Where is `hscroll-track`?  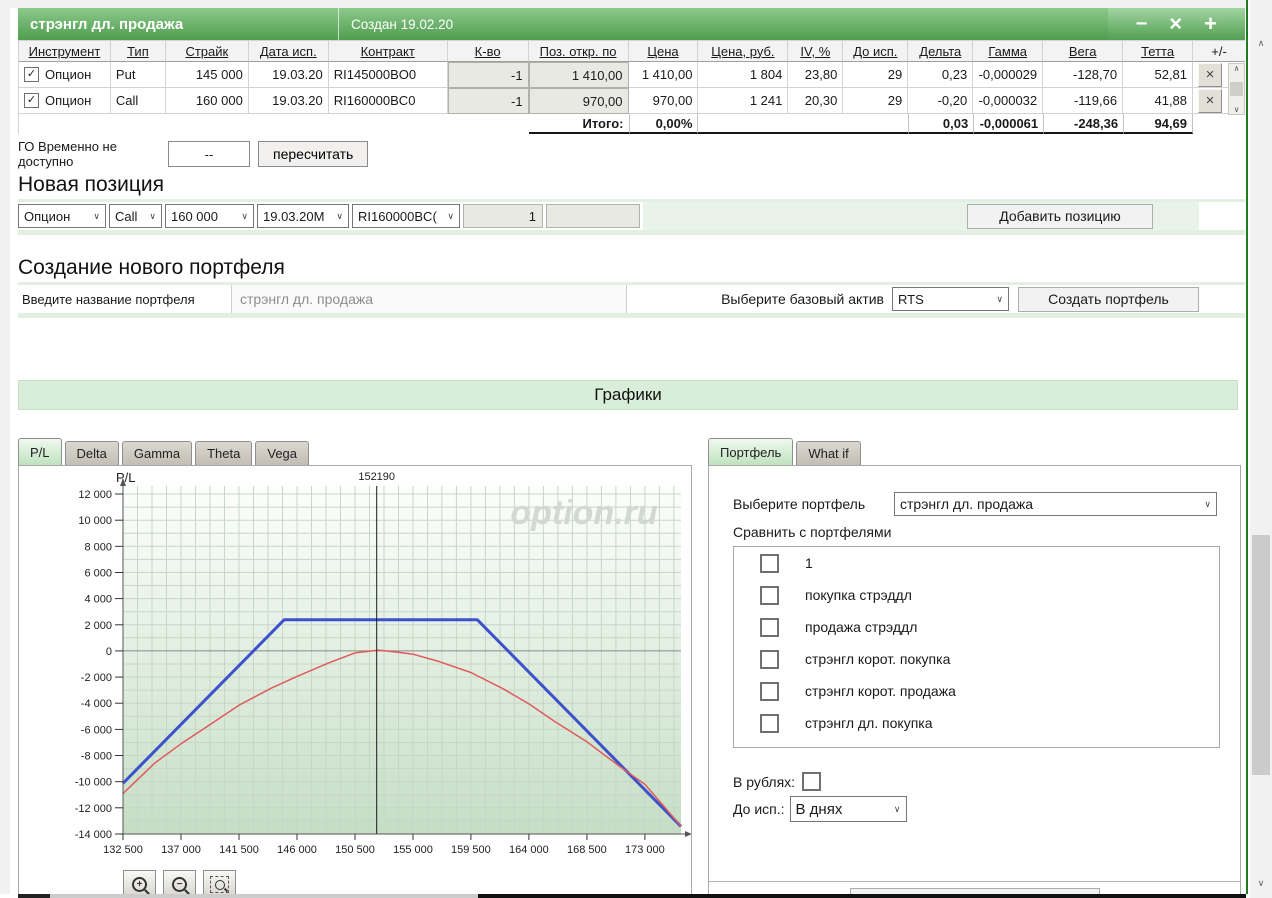 hscroll-track is located at coordinates (9, 896).